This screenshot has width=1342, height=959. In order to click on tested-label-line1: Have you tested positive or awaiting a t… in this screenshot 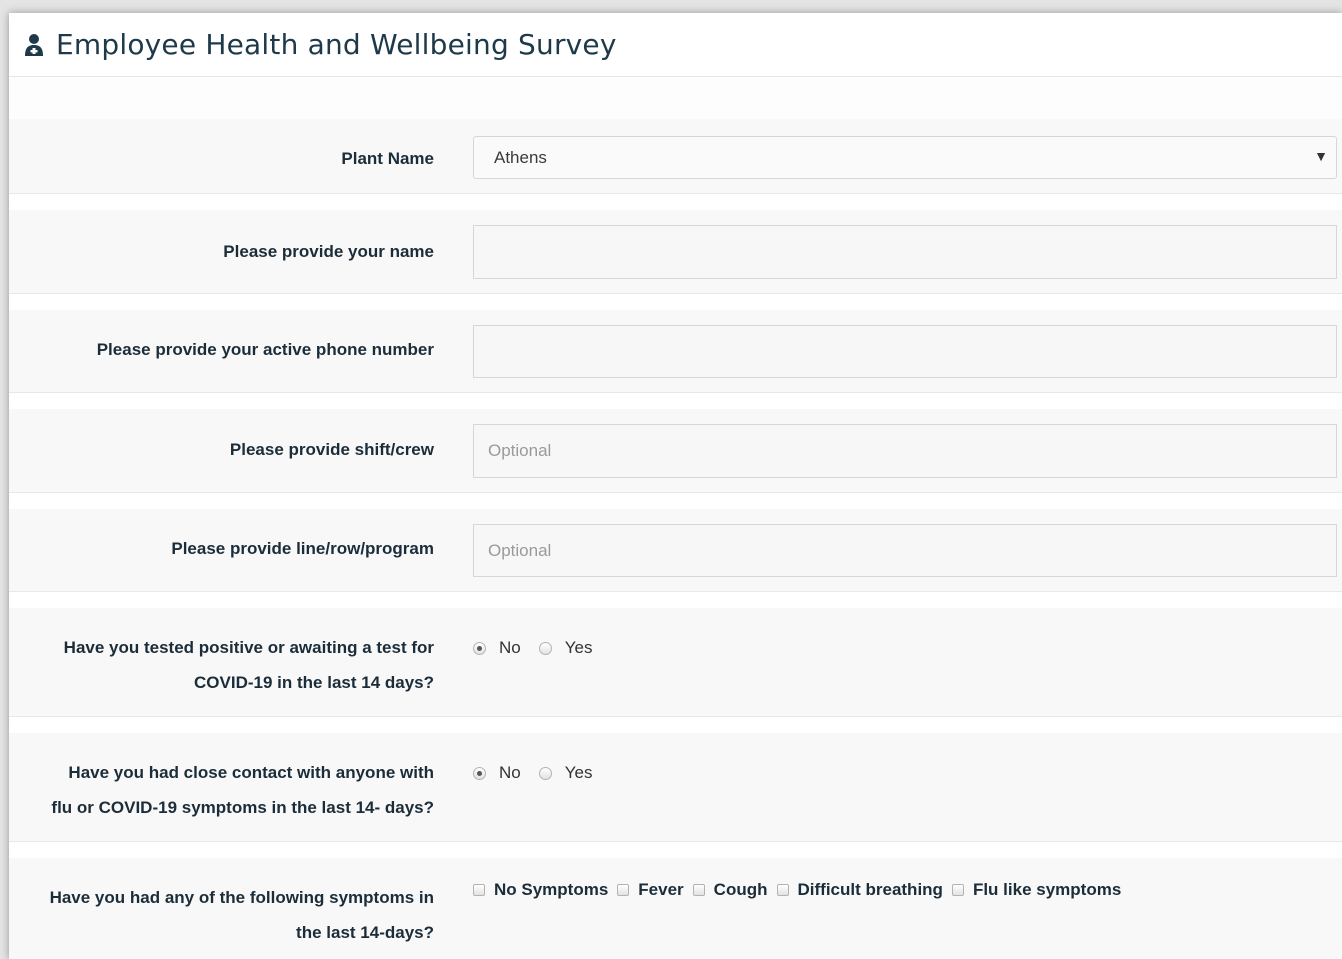, I will do `click(248, 647)`.